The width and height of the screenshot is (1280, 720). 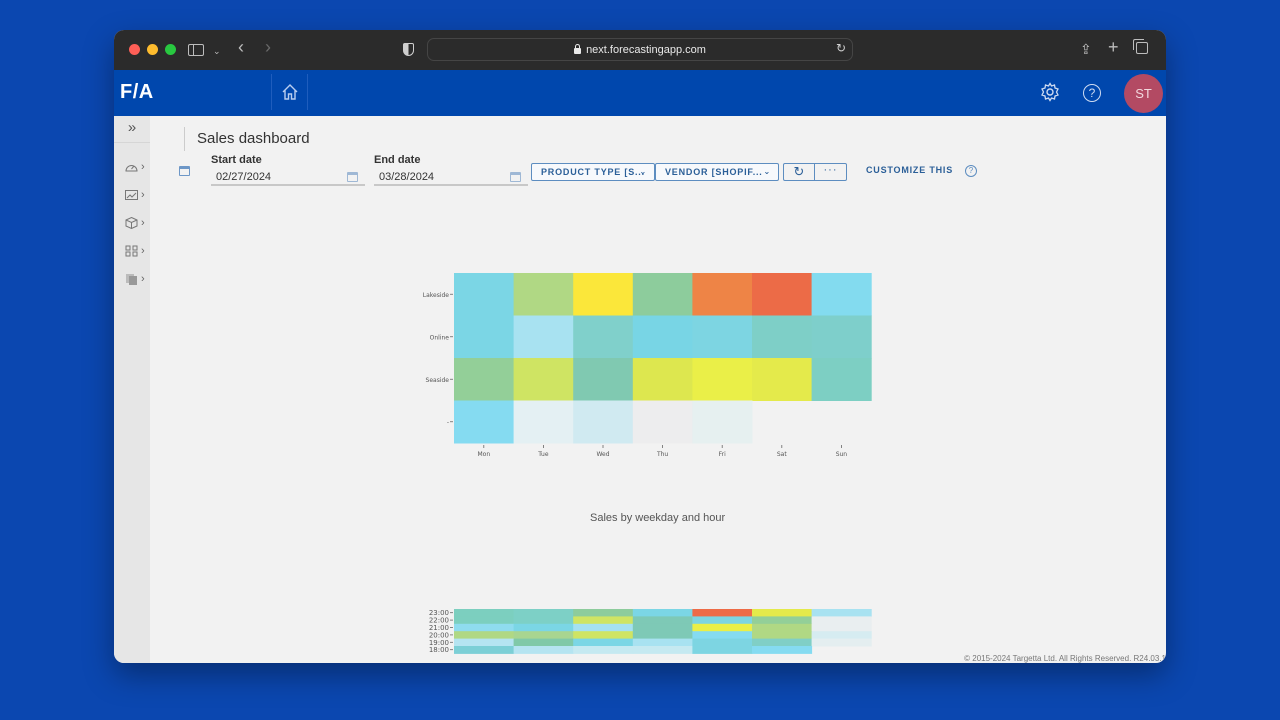 What do you see at coordinates (134, 49) in the screenshot?
I see `close-window-button` at bounding box center [134, 49].